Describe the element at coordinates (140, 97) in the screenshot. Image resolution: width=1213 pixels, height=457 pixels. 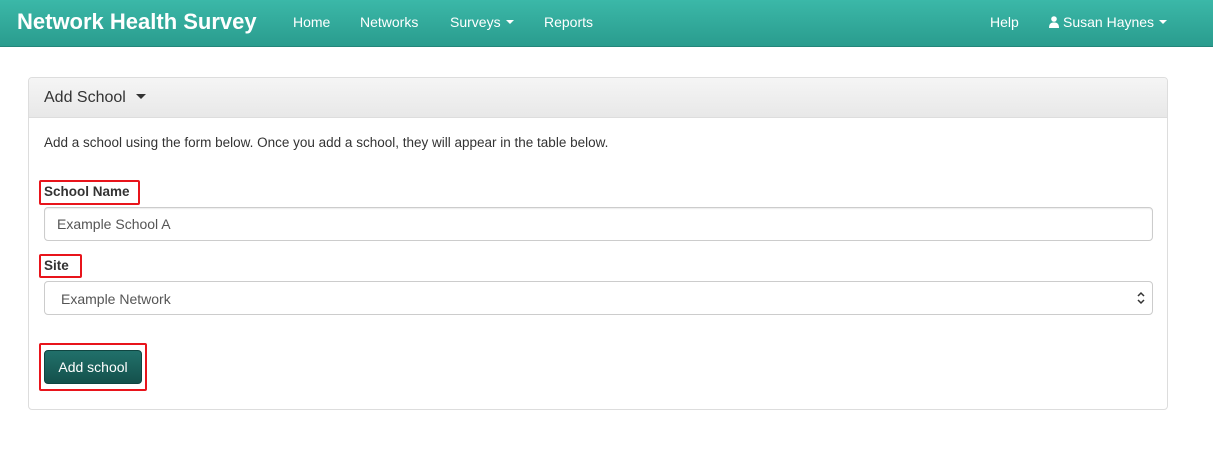
I see `caret-down-icon` at that location.